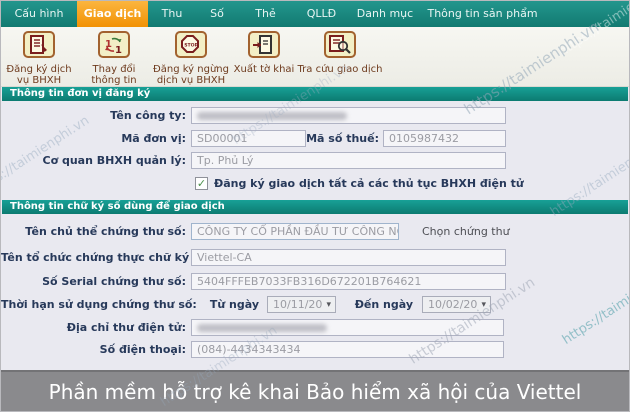 This screenshot has width=630, height=412. I want to click on to-date-dropdown: 10/02/20 ▾, so click(456, 304).